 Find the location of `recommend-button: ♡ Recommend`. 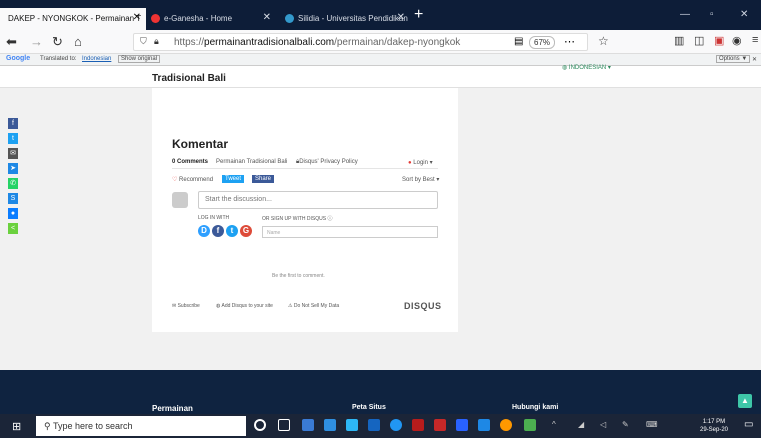

recommend-button: ♡ Recommend is located at coordinates (192, 179).